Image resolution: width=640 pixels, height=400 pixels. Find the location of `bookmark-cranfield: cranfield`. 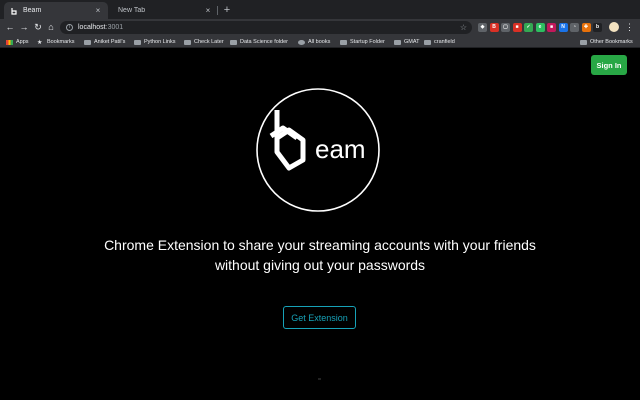

bookmark-cranfield: cranfield is located at coordinates (439, 42).